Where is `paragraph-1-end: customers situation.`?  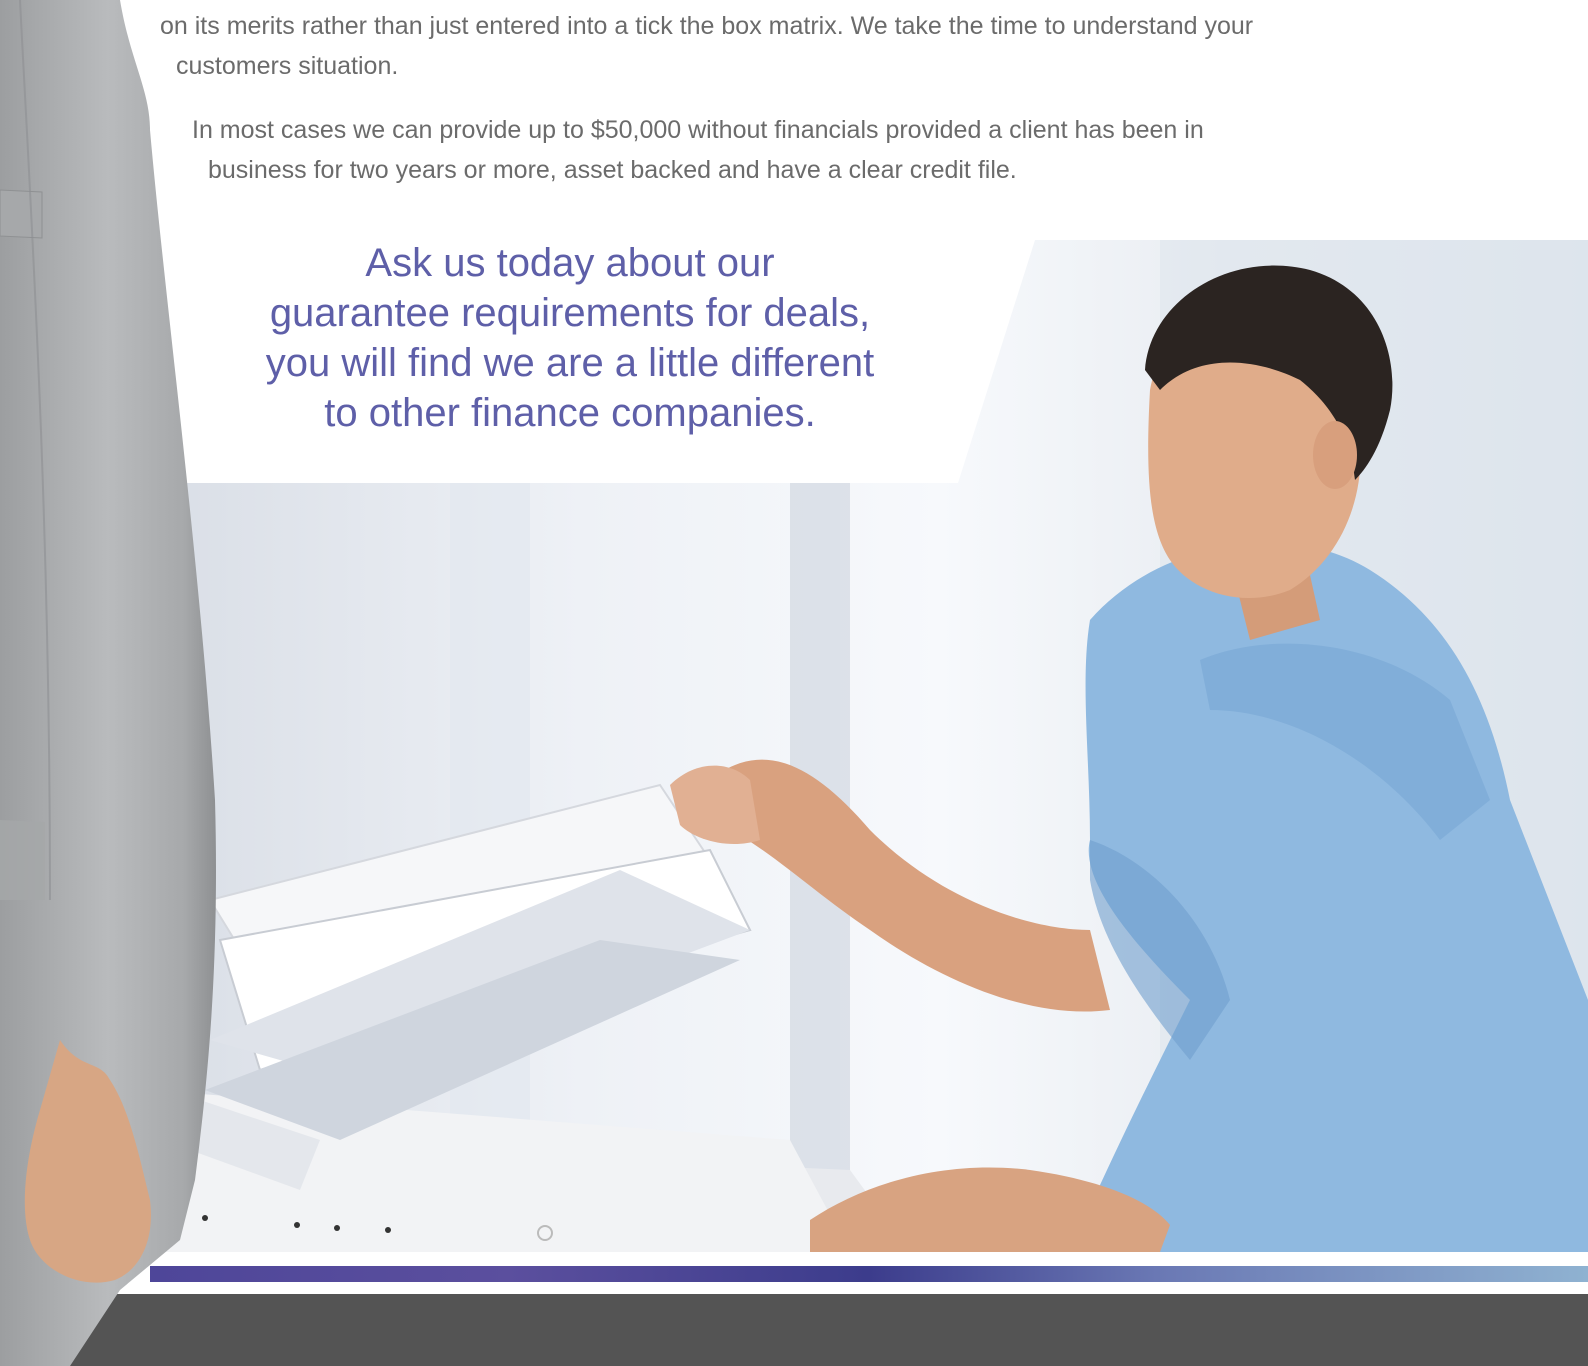 paragraph-1-end: customers situation. is located at coordinates (287, 66).